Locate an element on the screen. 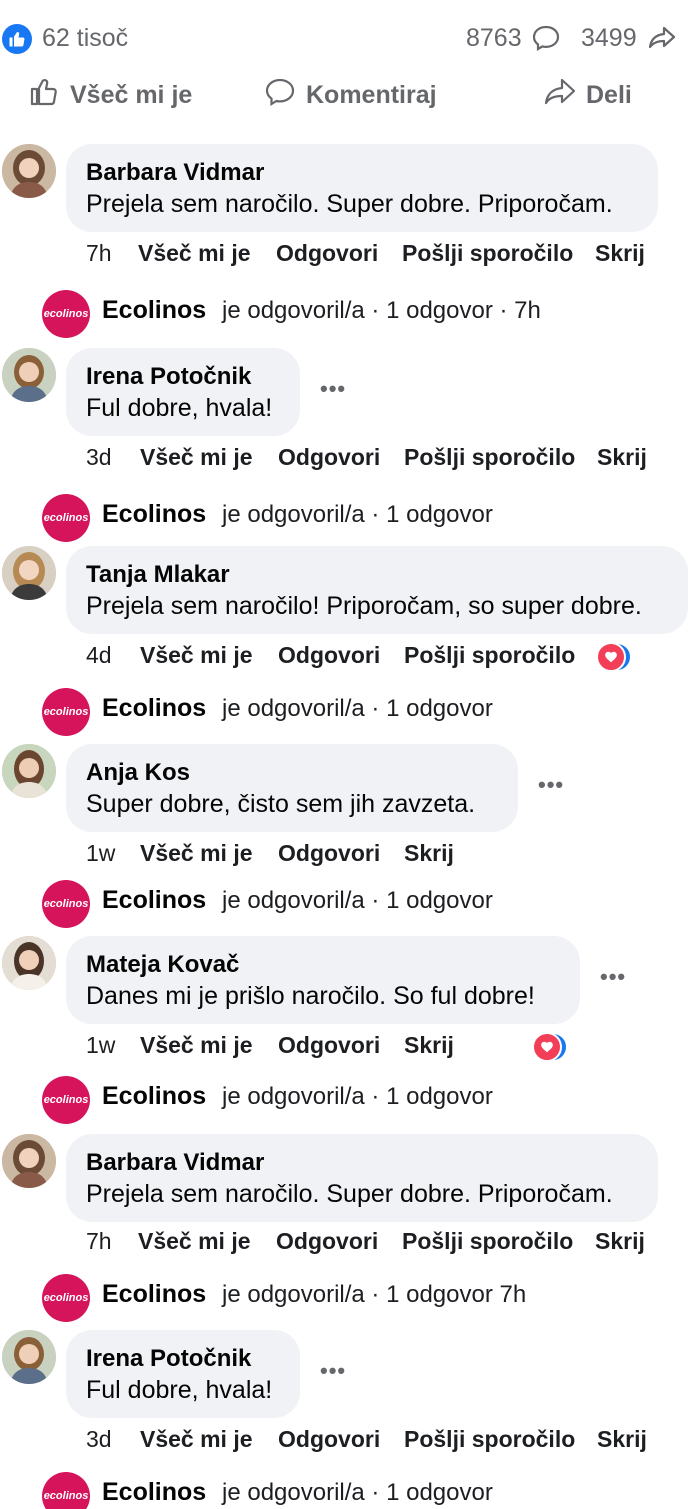 The image size is (688, 1509). comment-text: Ful dobre, hvala! is located at coordinates (179, 1390).